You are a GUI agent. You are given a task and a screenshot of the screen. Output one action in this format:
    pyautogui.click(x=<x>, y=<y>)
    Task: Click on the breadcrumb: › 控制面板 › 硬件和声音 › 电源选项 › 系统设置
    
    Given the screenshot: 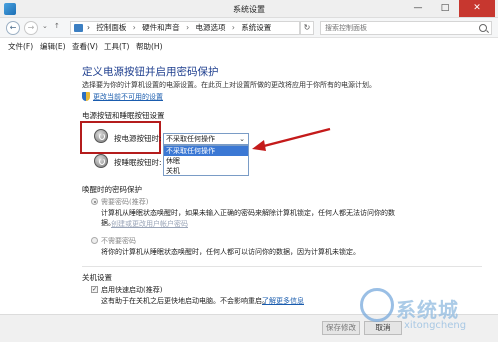 What is the action you would take?
    pyautogui.click(x=185, y=28)
    